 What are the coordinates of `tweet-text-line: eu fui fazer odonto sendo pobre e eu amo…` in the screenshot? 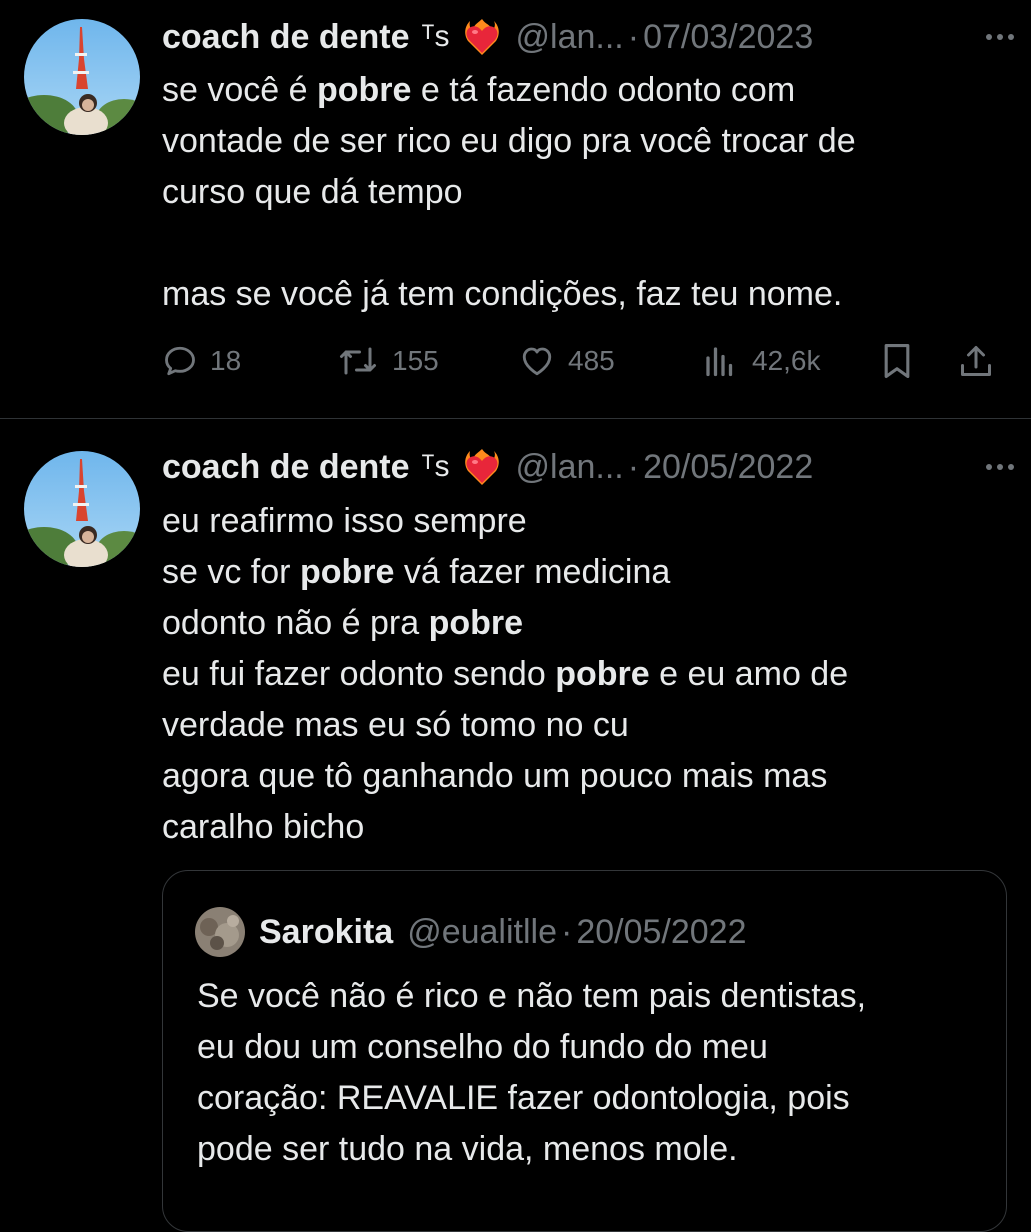 It's located at (576, 674).